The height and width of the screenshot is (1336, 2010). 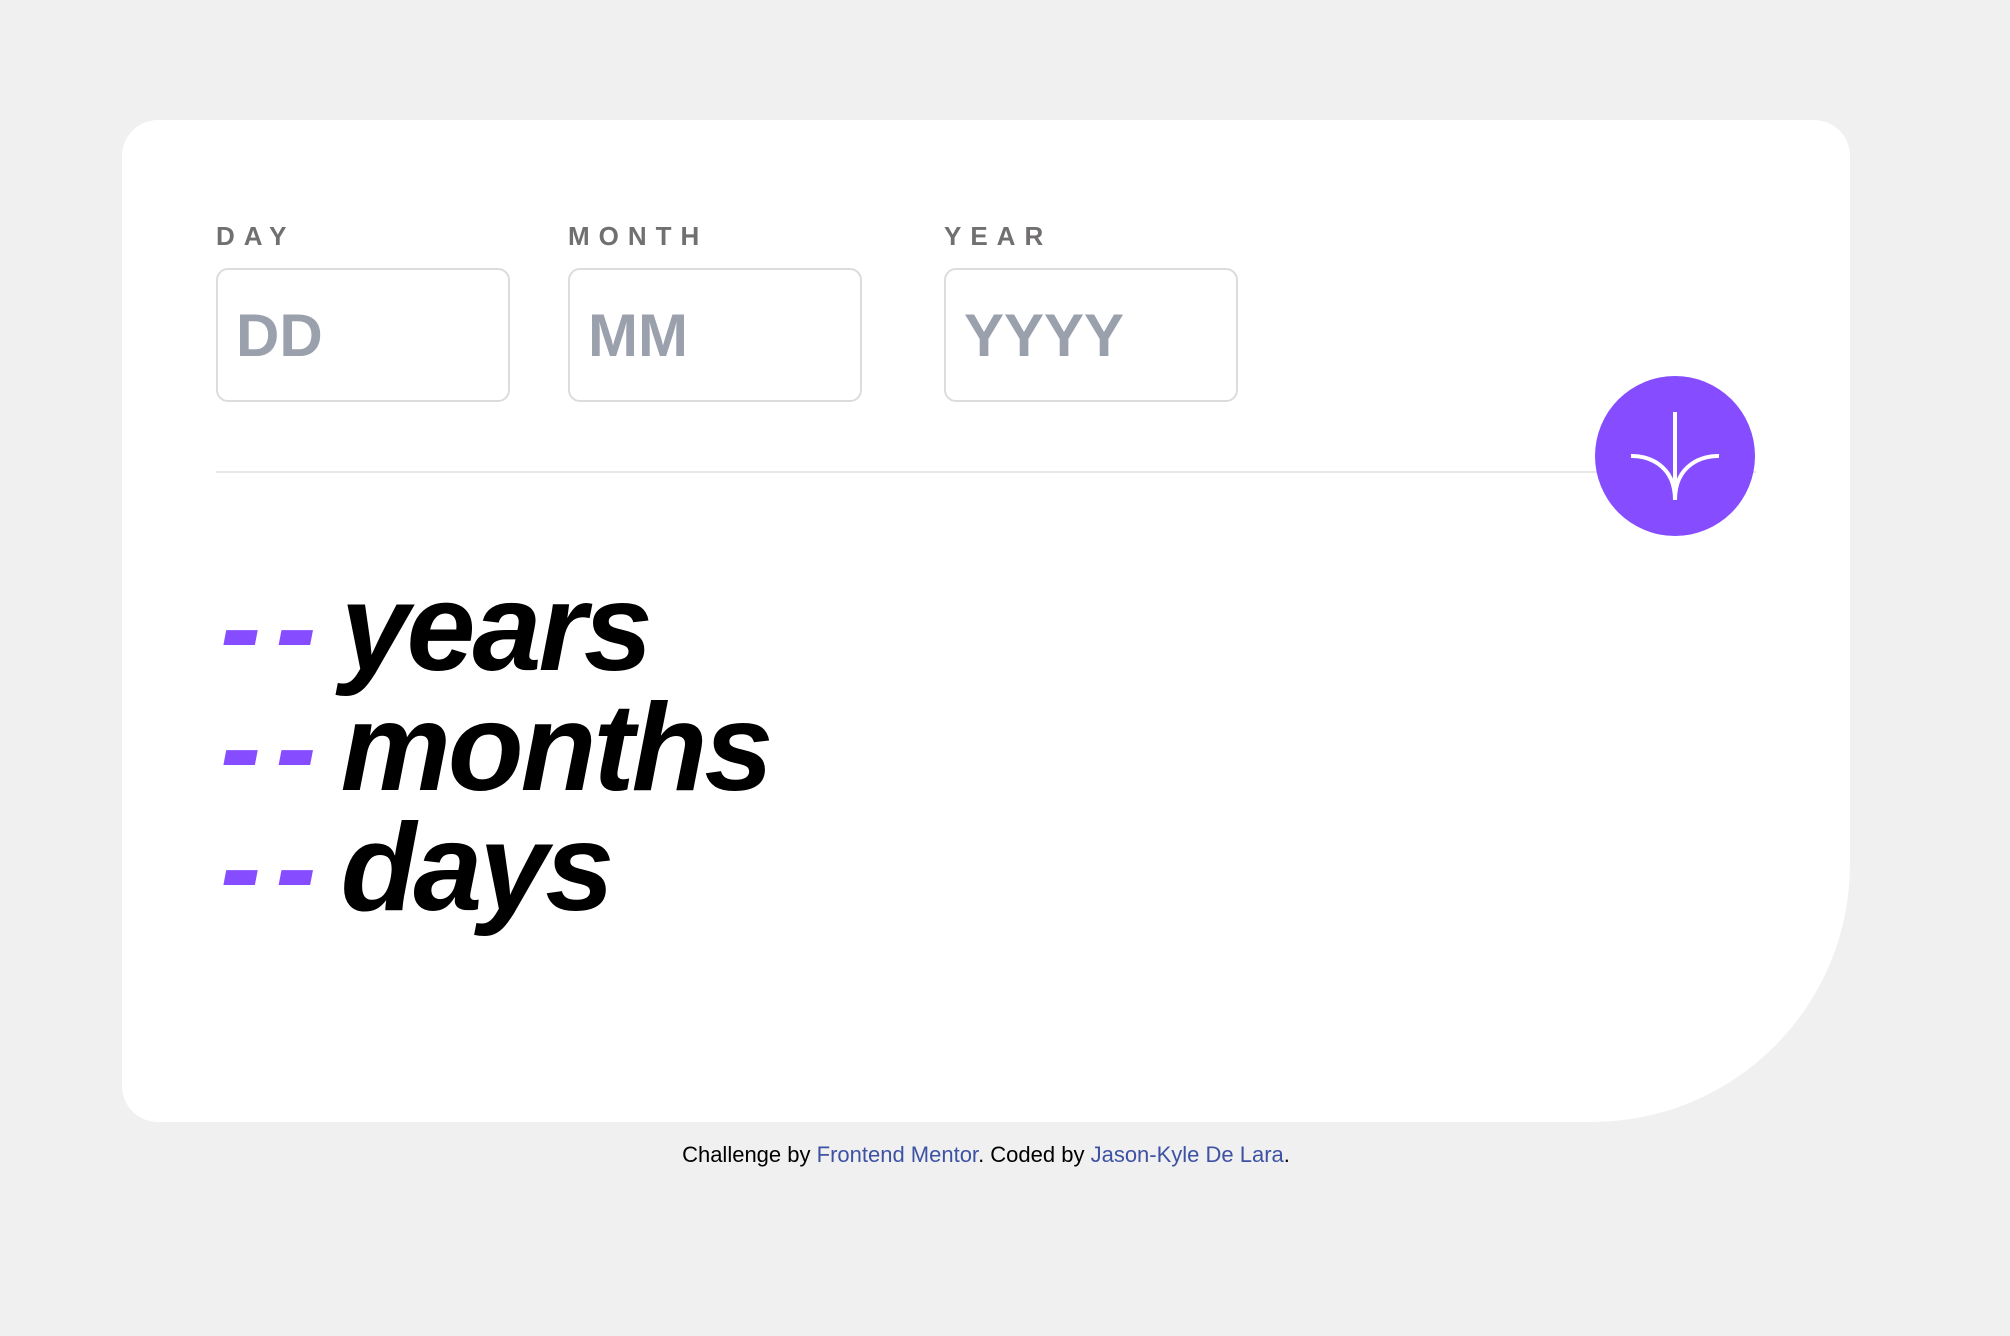 What do you see at coordinates (897, 1154) in the screenshot?
I see `frontend-mentor-link: Frontend Mentor` at bounding box center [897, 1154].